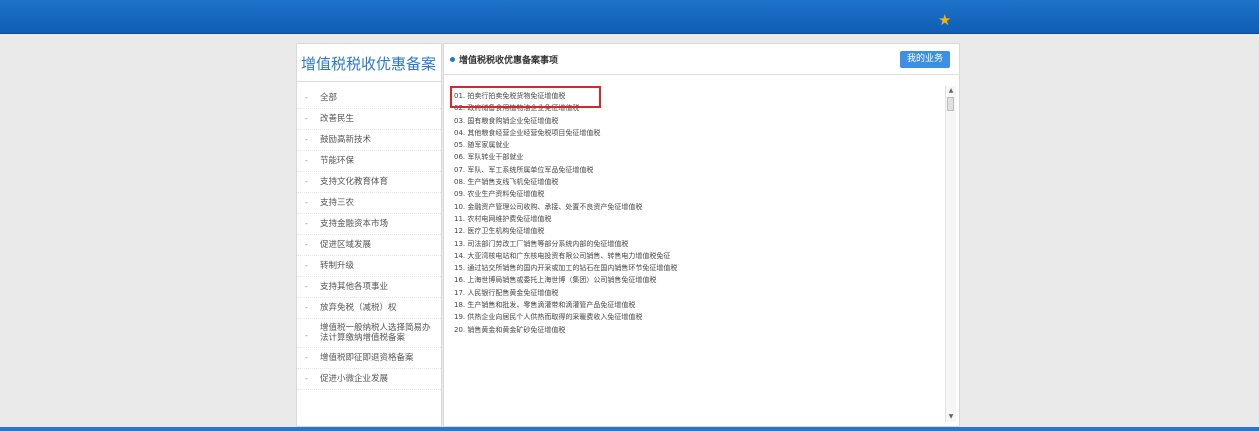 Image resolution: width=1259 pixels, height=431 pixels. What do you see at coordinates (696, 330) in the screenshot?
I see `list-item: 20. 销售黄金和黄金矿砂免征增值税` at bounding box center [696, 330].